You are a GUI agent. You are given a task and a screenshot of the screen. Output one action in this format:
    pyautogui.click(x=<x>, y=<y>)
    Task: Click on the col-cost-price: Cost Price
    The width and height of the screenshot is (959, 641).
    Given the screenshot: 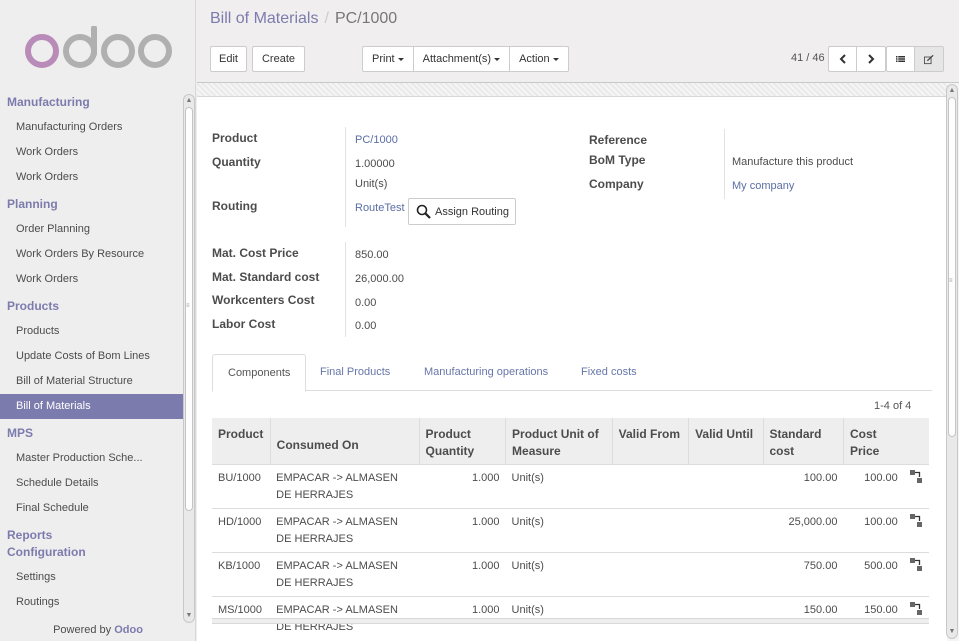 What is the action you would take?
    pyautogui.click(x=873, y=441)
    